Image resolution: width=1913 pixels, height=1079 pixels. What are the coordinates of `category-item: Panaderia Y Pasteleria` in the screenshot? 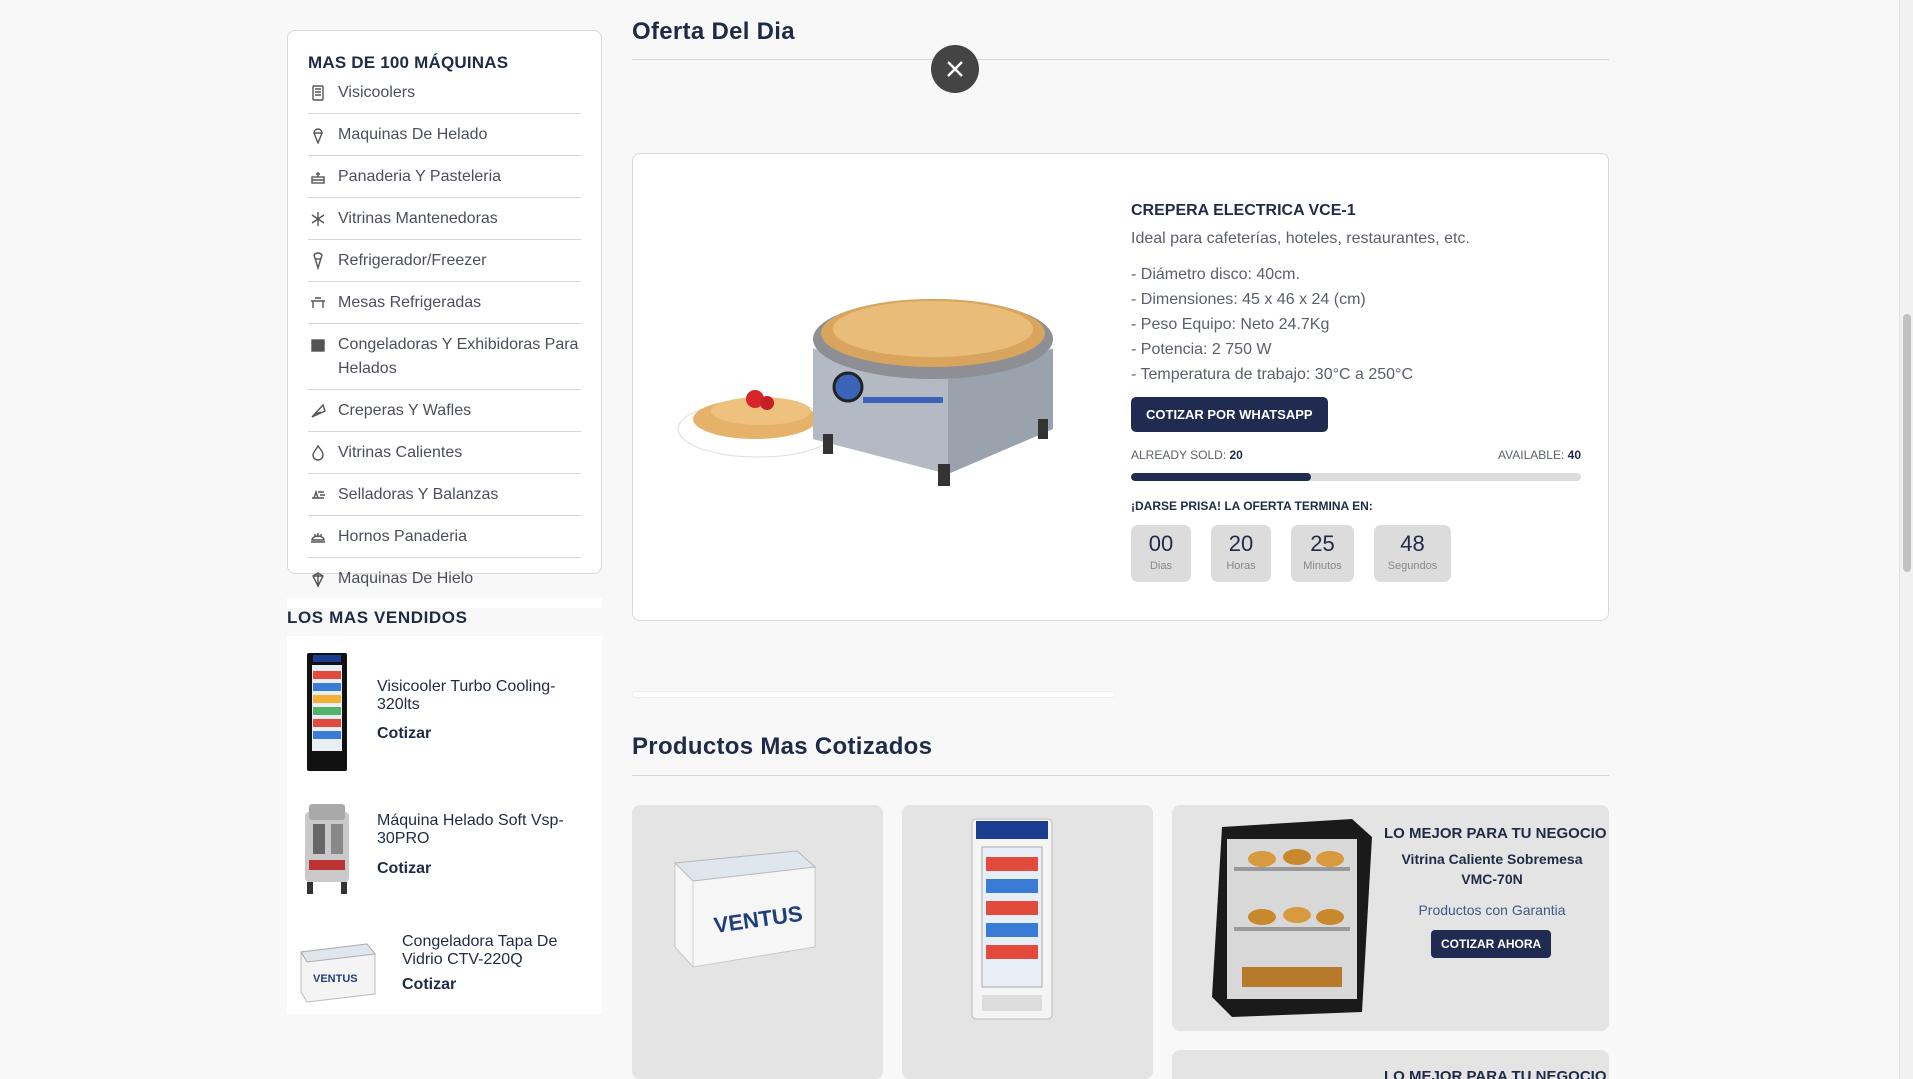 It's located at (444, 177).